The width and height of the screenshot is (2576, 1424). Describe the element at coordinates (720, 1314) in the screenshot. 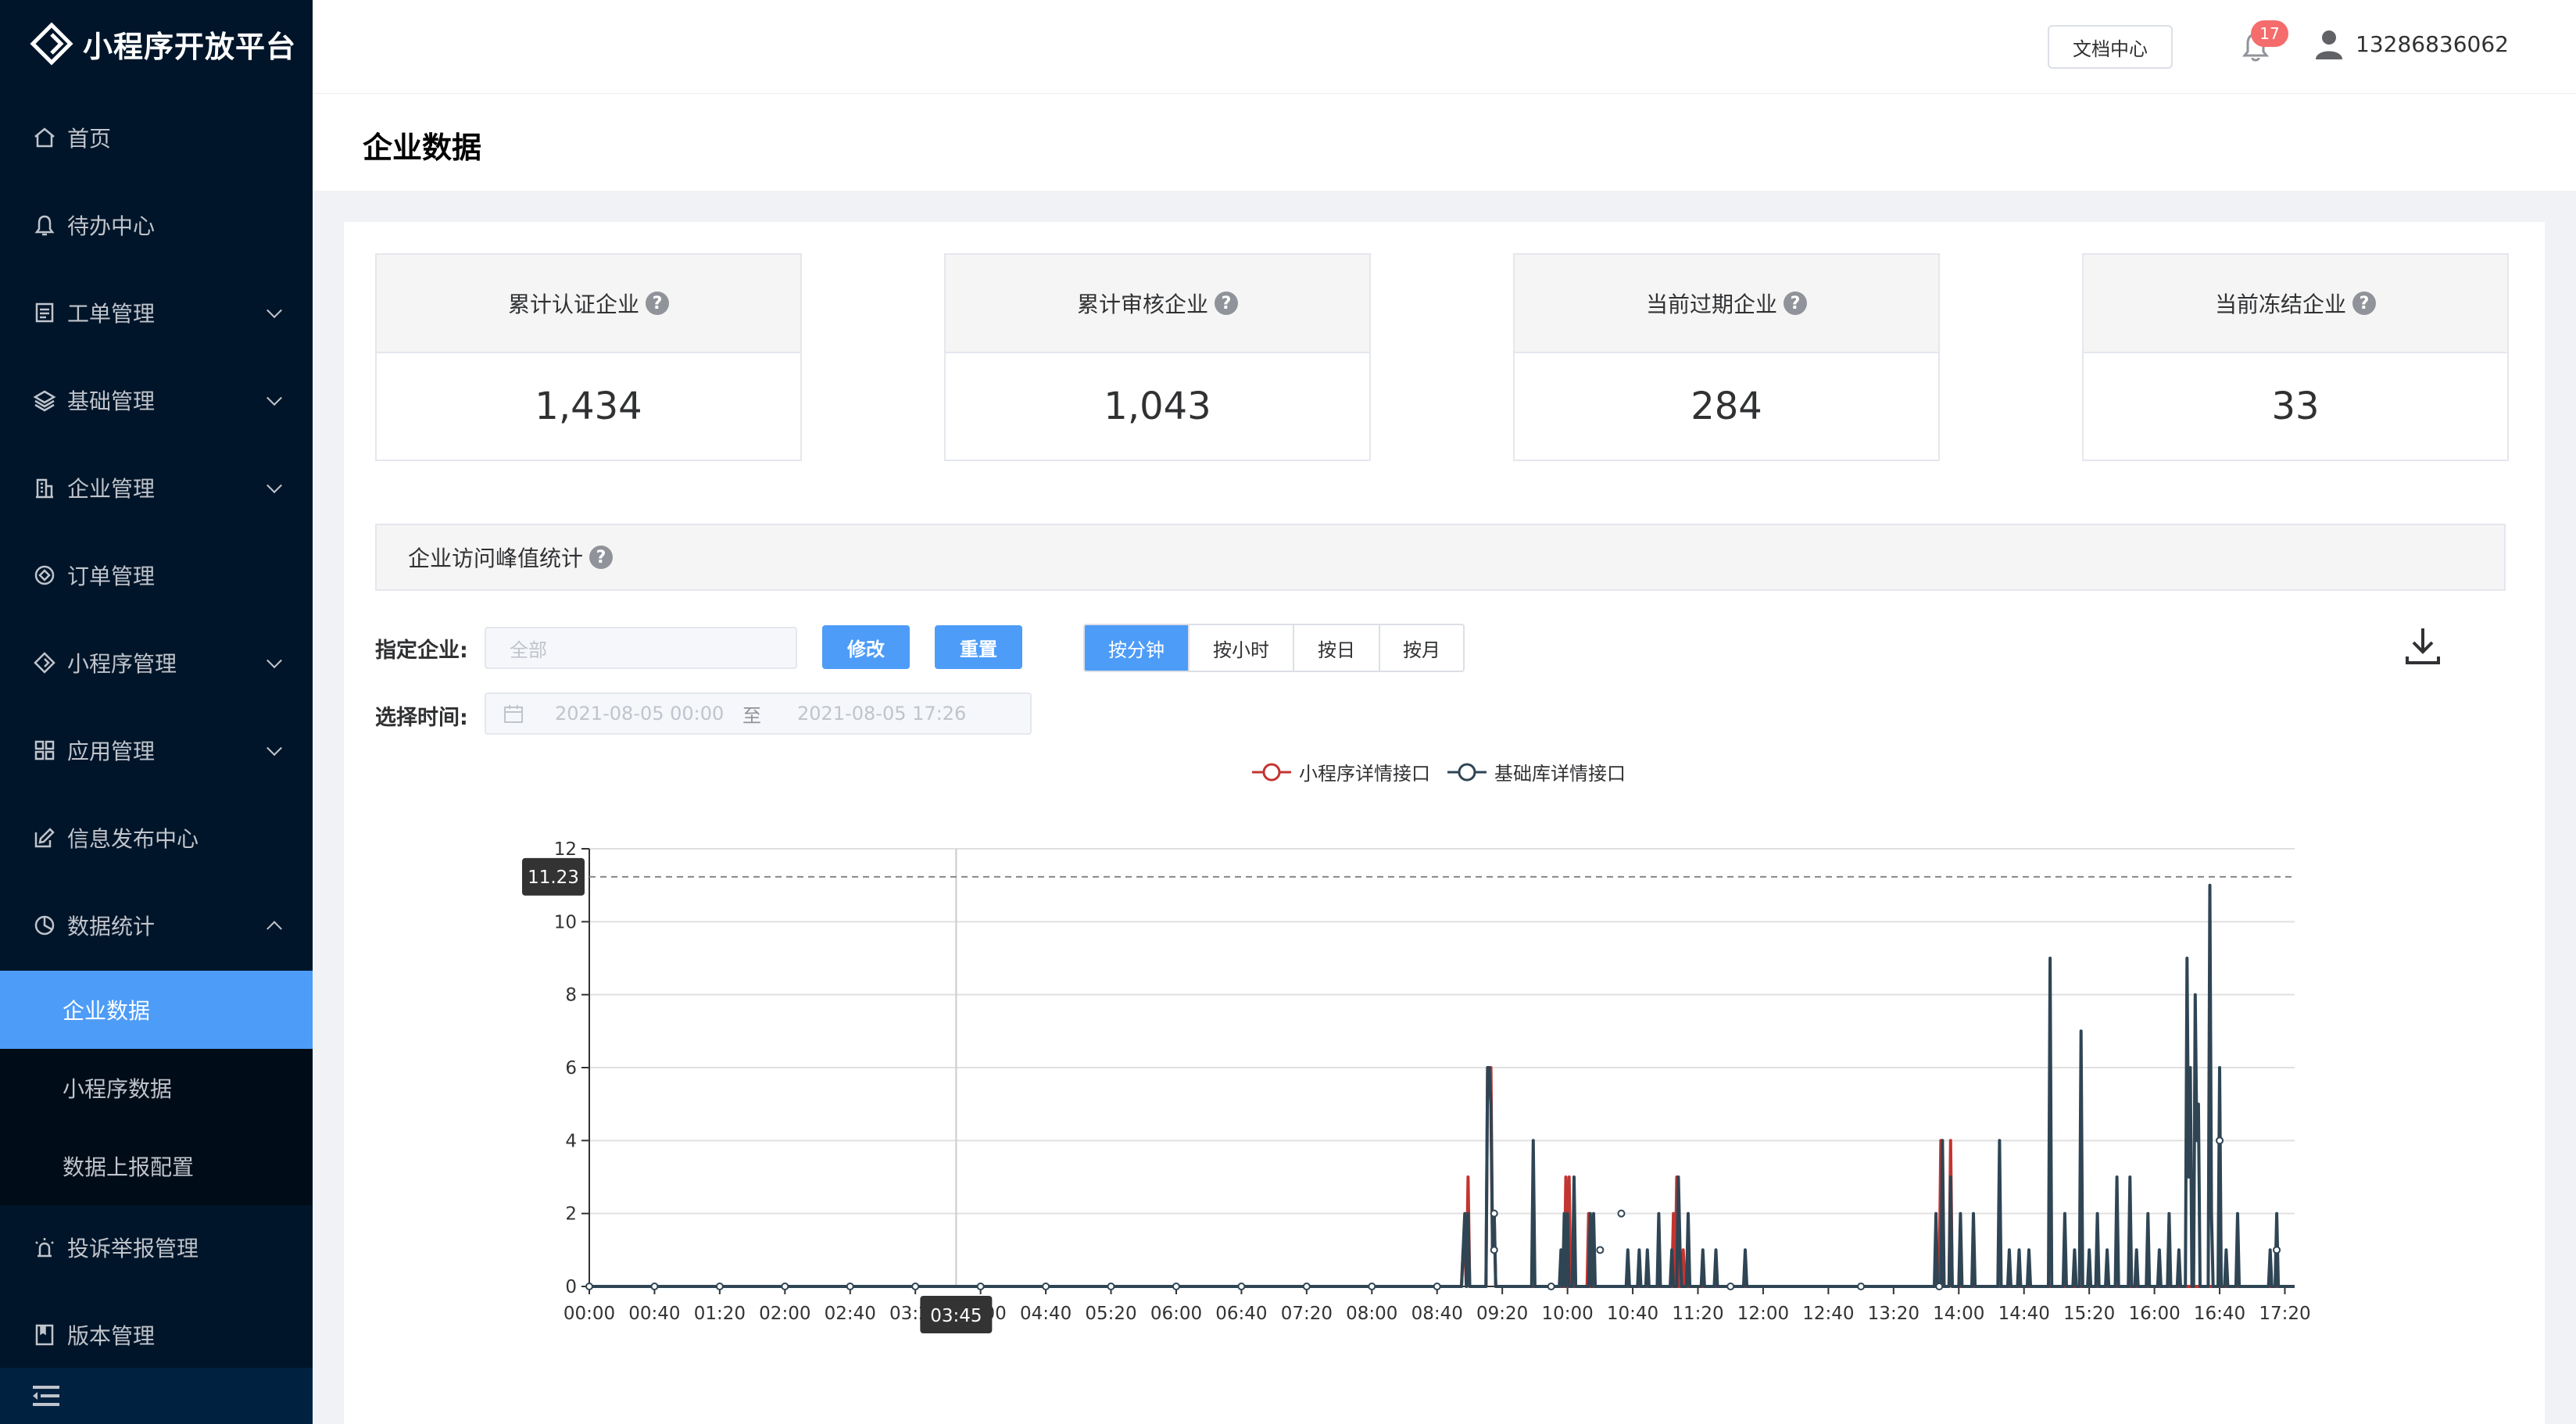

I see `x-tick-label: 01:20` at that location.